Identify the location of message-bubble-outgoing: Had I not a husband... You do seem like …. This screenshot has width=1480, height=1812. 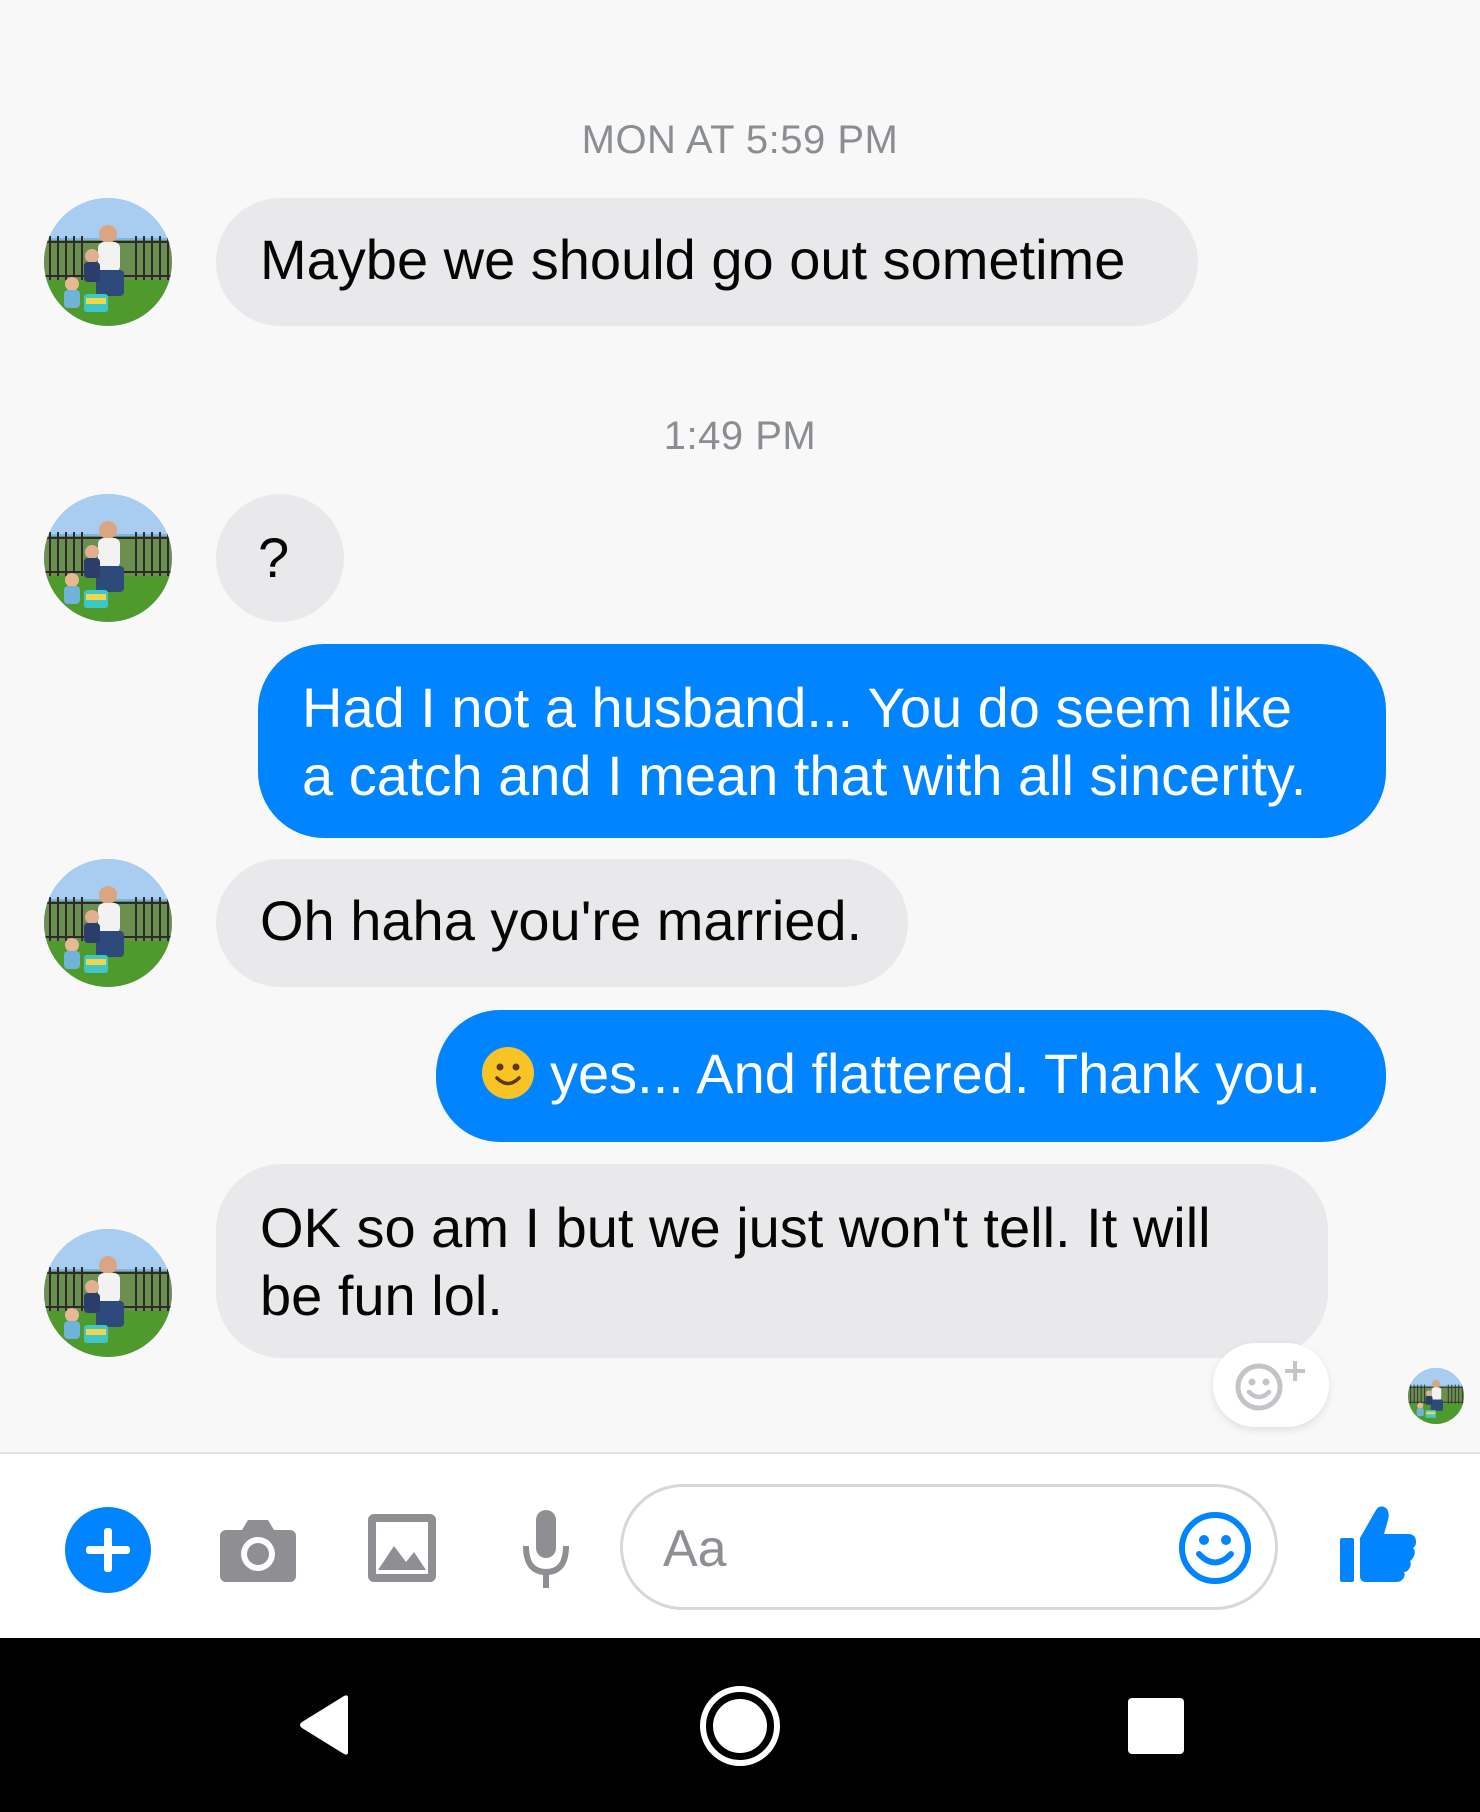
(822, 741).